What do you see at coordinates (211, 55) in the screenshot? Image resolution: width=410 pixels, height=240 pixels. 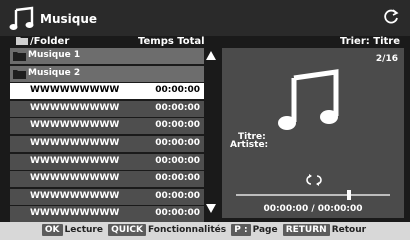 I see `scroll-up-arrow-icon` at bounding box center [211, 55].